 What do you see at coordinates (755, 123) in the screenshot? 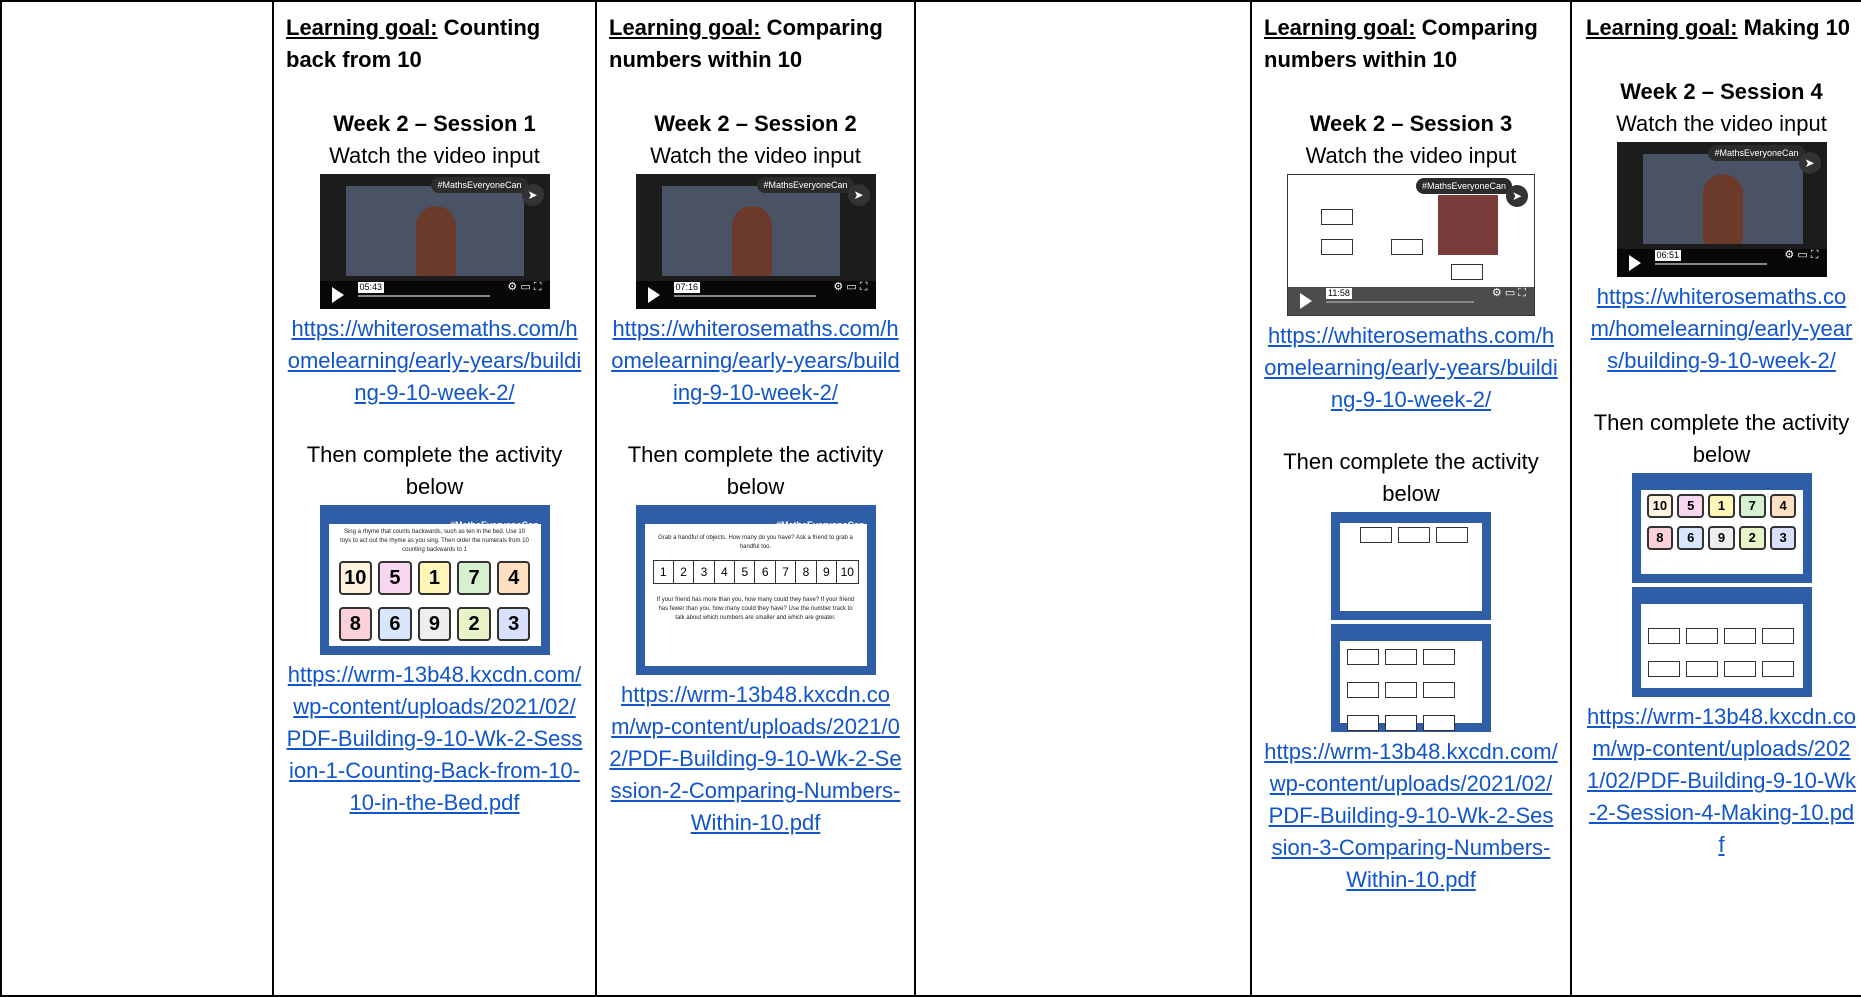
I see `session-title: Week 2 – Session 2` at bounding box center [755, 123].